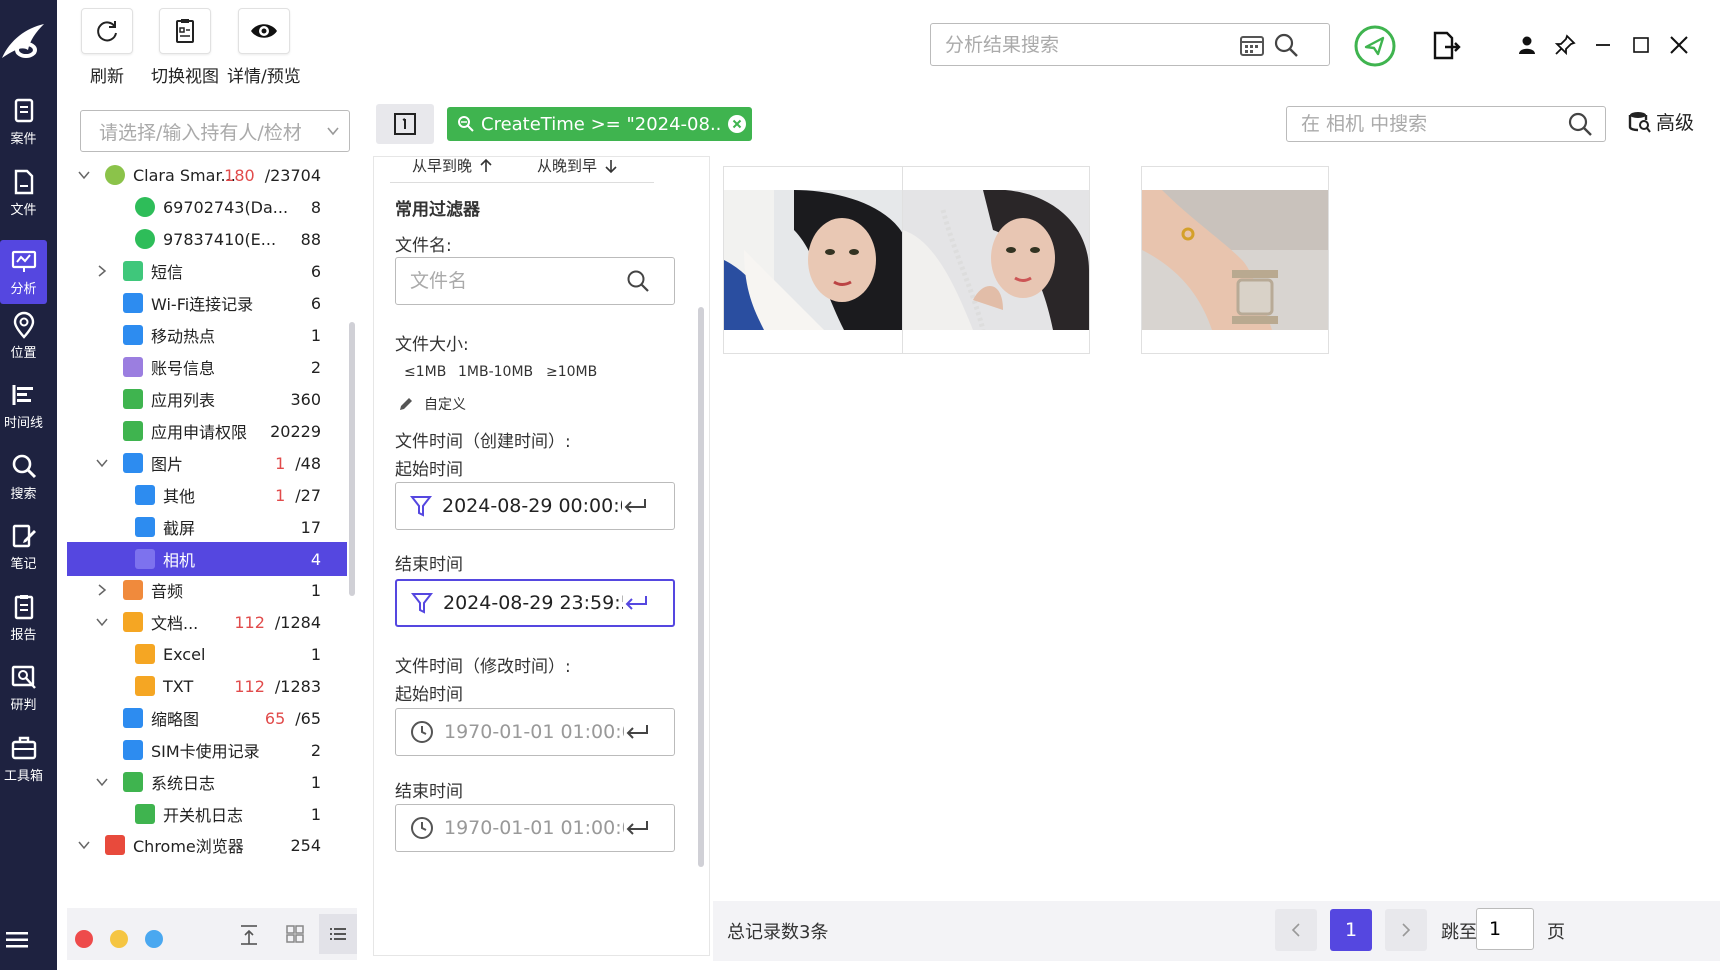  Describe the element at coordinates (1406, 930) in the screenshot. I see `next-page-button` at that location.